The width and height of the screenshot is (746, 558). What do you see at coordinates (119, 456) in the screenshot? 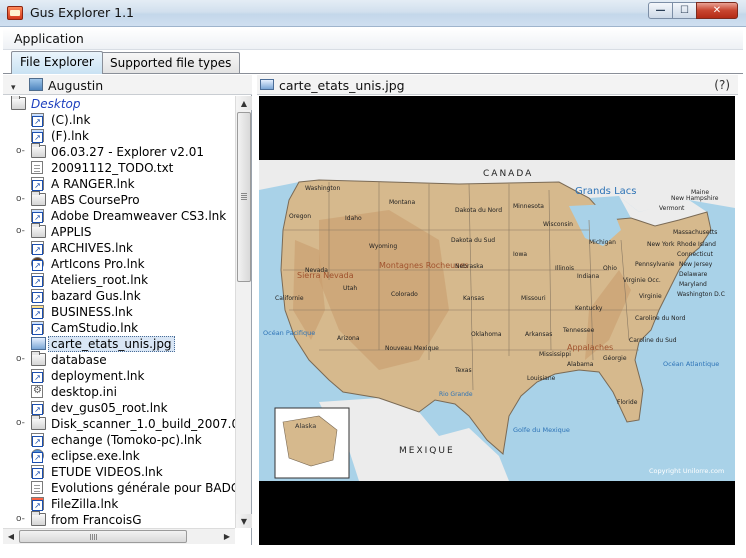
I see `tree-node: eclipse.exe.lnk` at bounding box center [119, 456].